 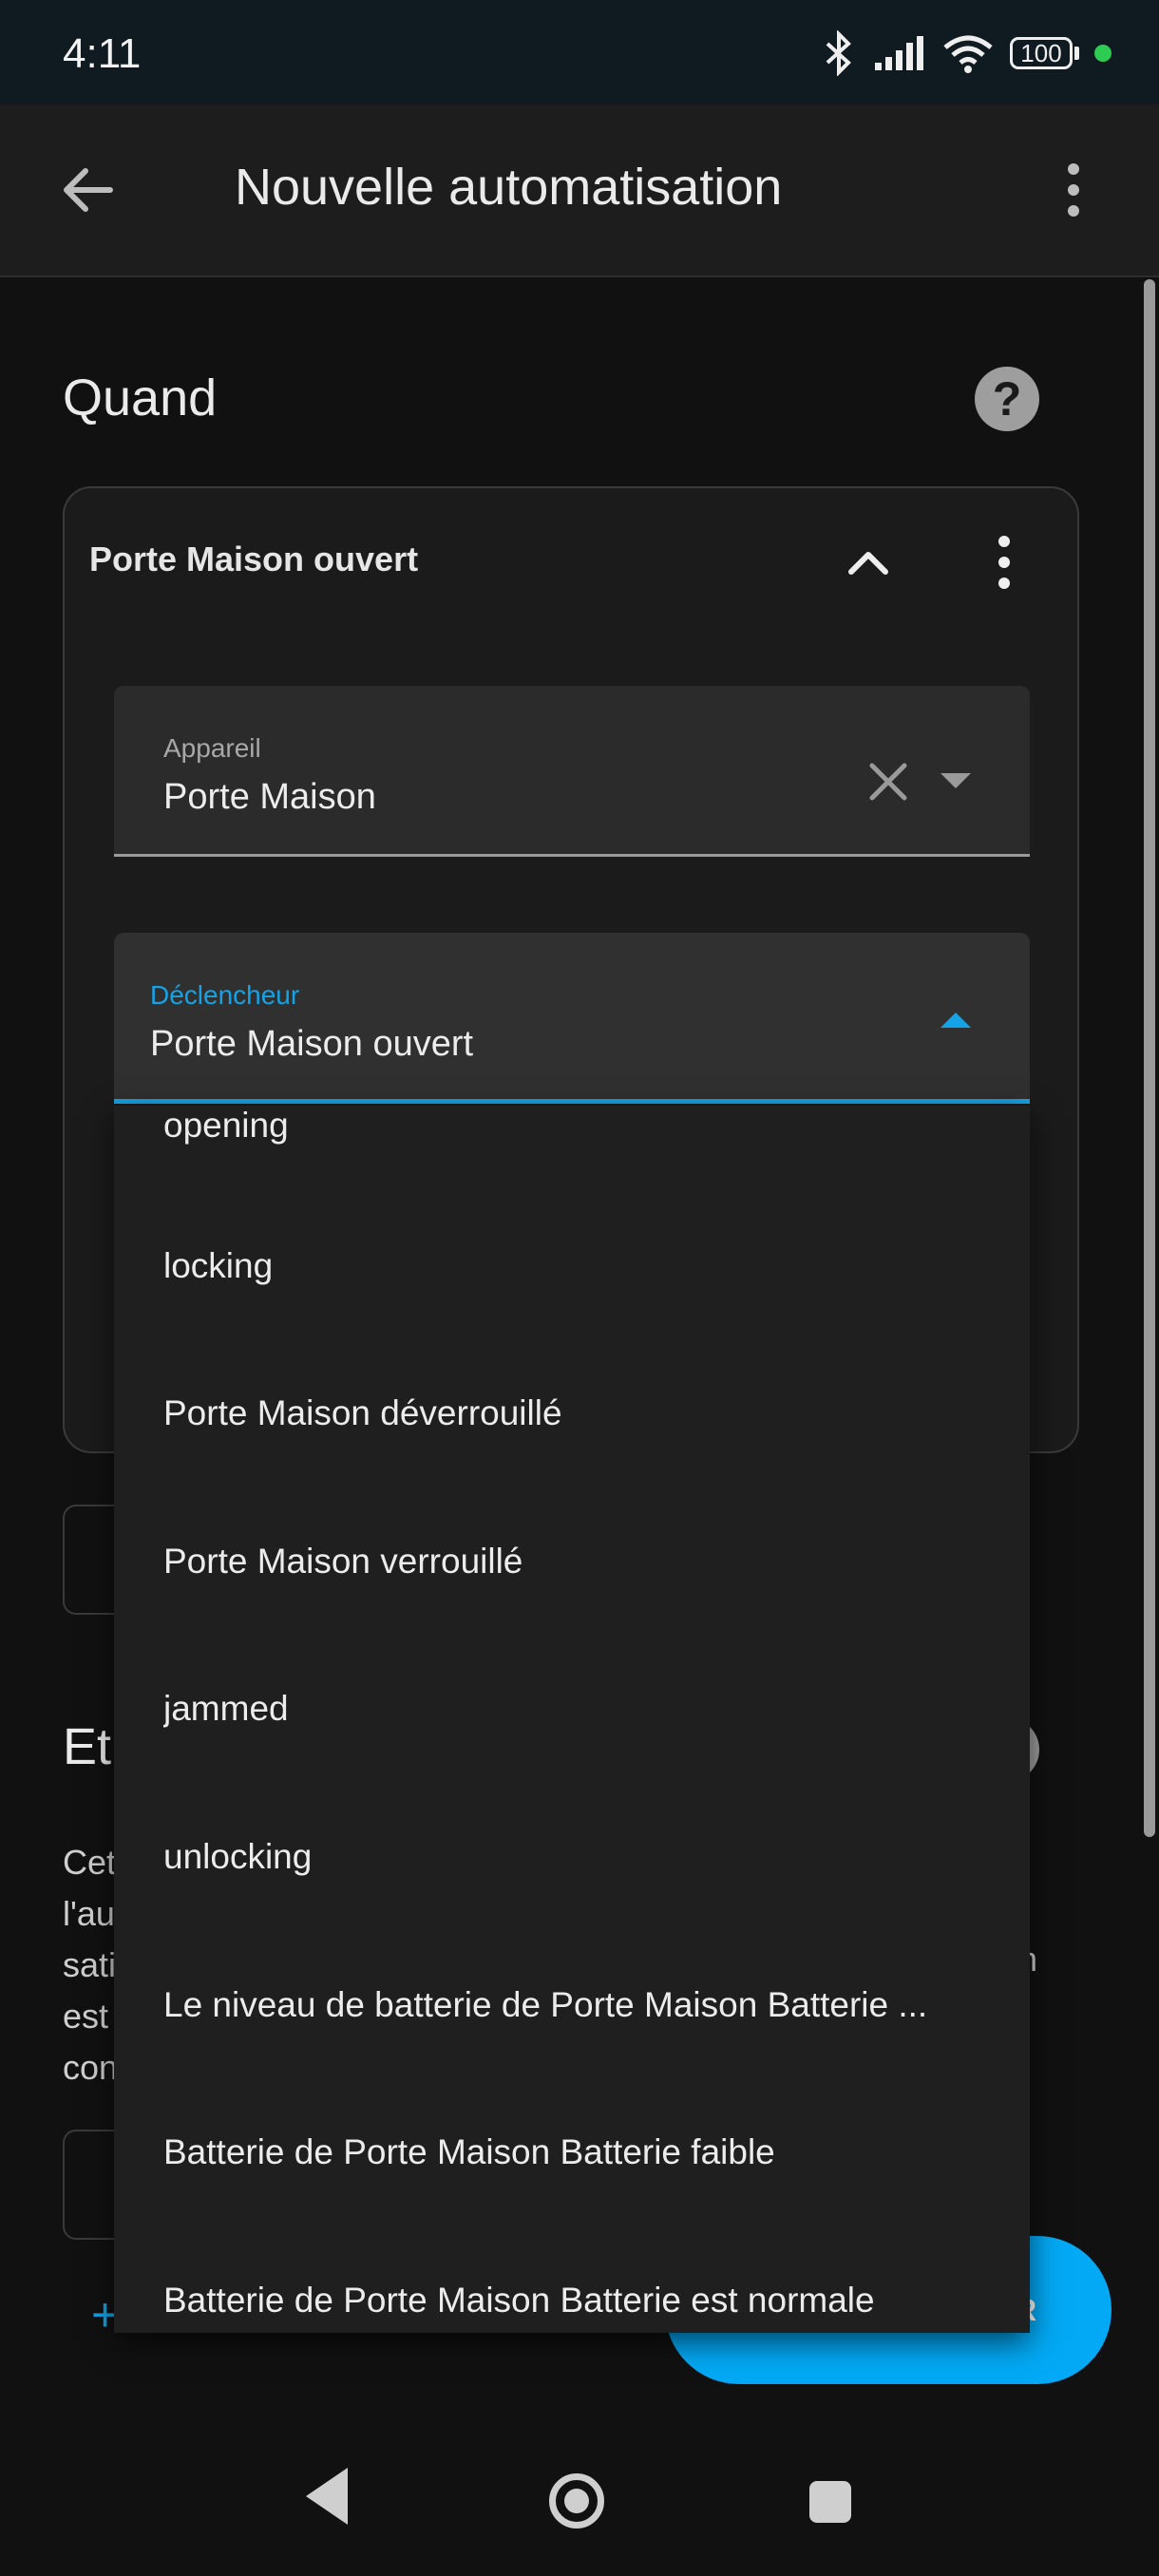 What do you see at coordinates (955, 1020) in the screenshot?
I see `dropdown-arrow-up-icon` at bounding box center [955, 1020].